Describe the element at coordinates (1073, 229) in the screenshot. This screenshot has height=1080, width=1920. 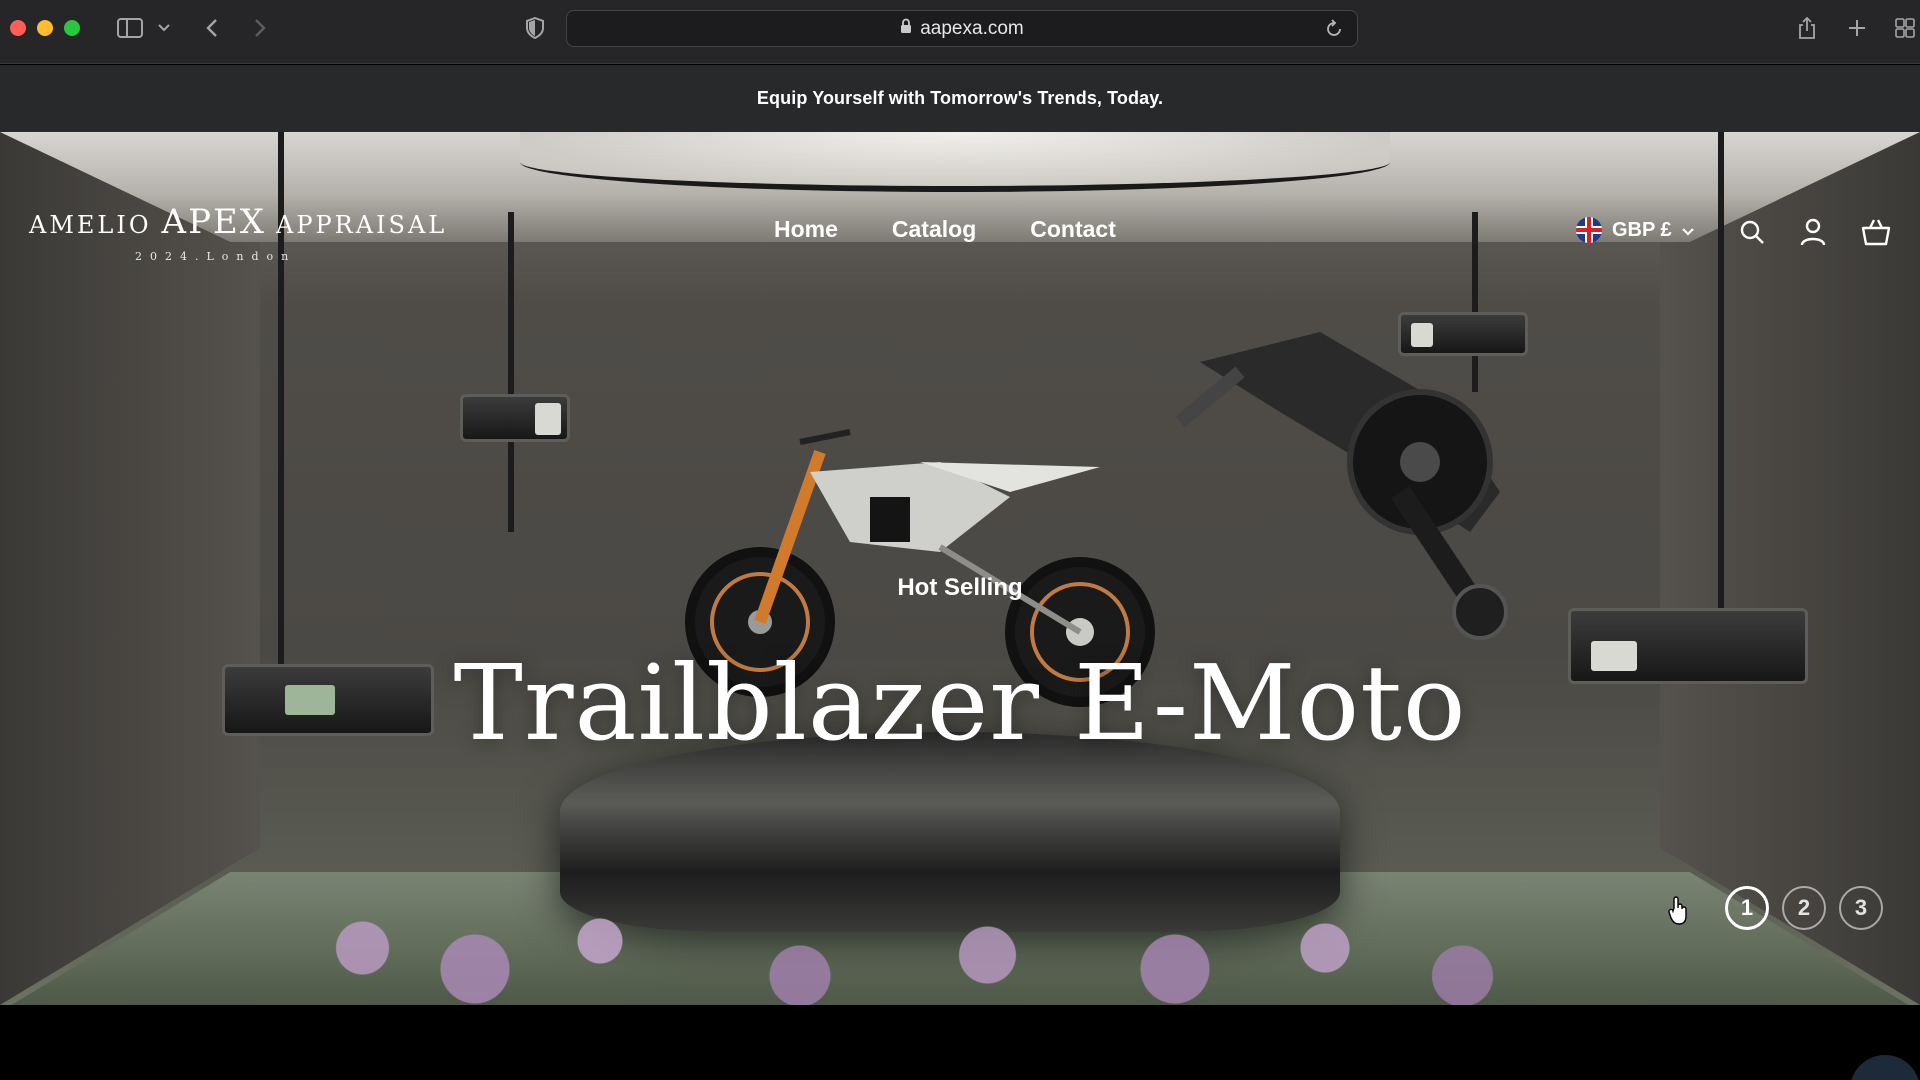
I see `nav-contact: Contact` at that location.